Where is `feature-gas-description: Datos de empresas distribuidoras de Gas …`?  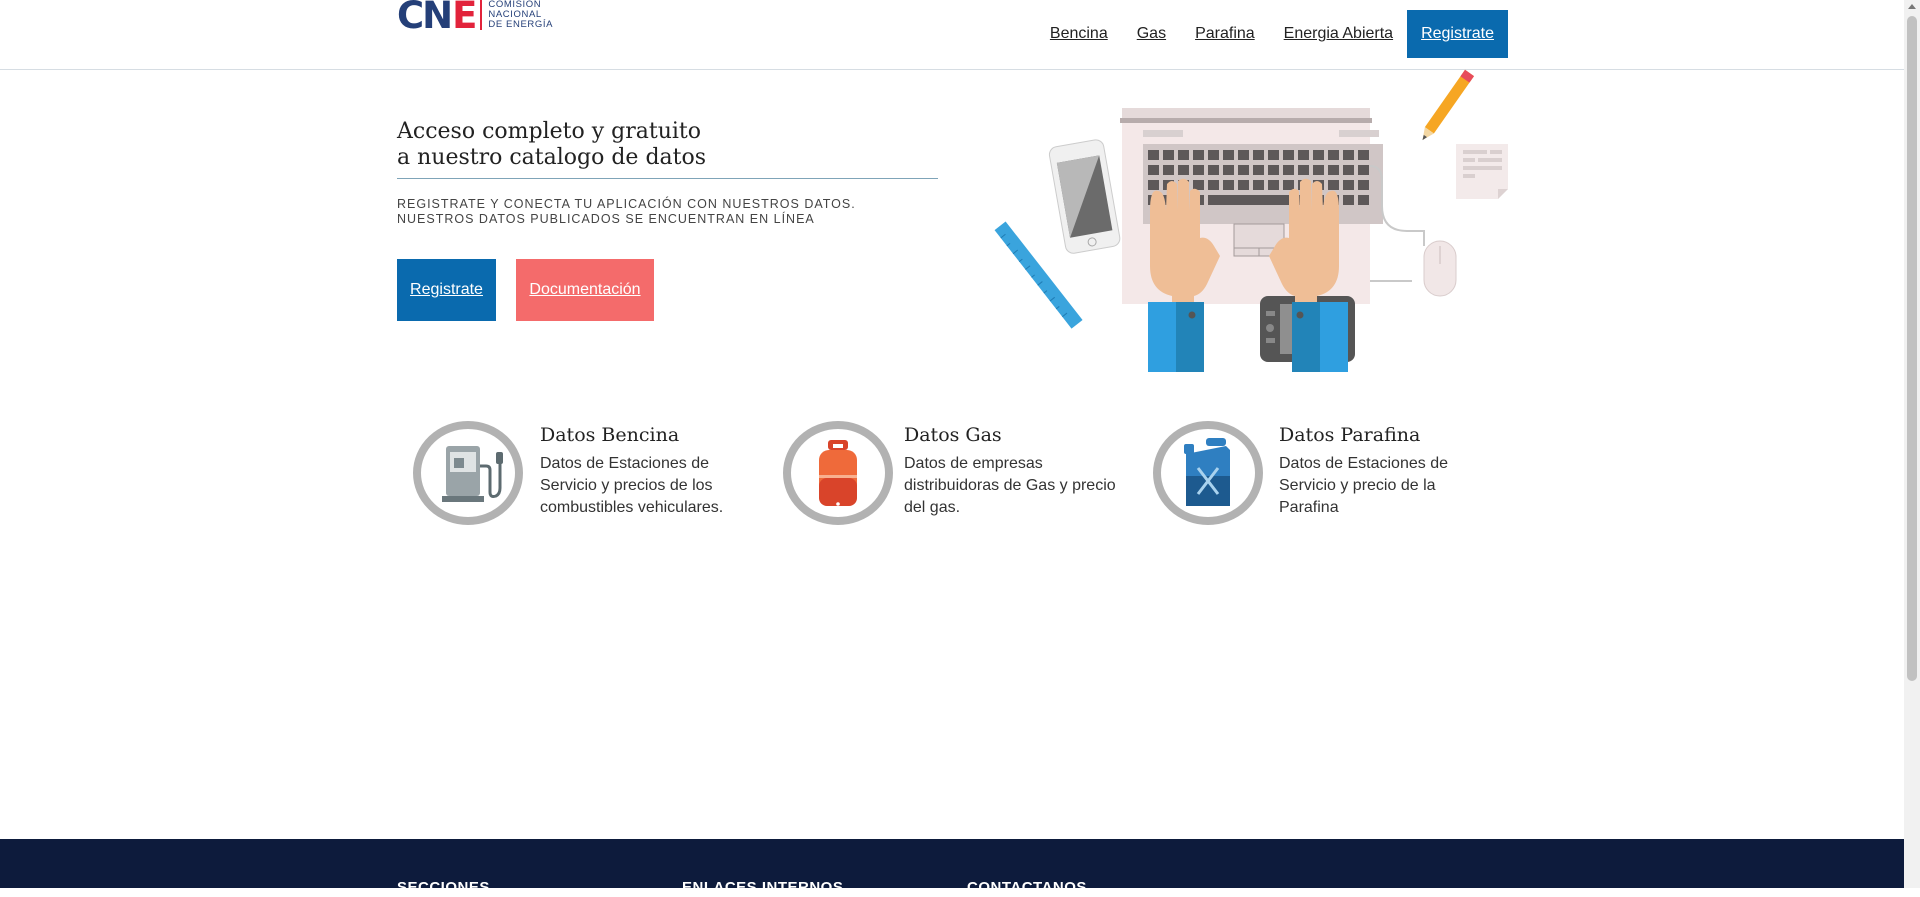
feature-gas-description: Datos de empresas distribuidoras de Gas … is located at coordinates (1010, 485).